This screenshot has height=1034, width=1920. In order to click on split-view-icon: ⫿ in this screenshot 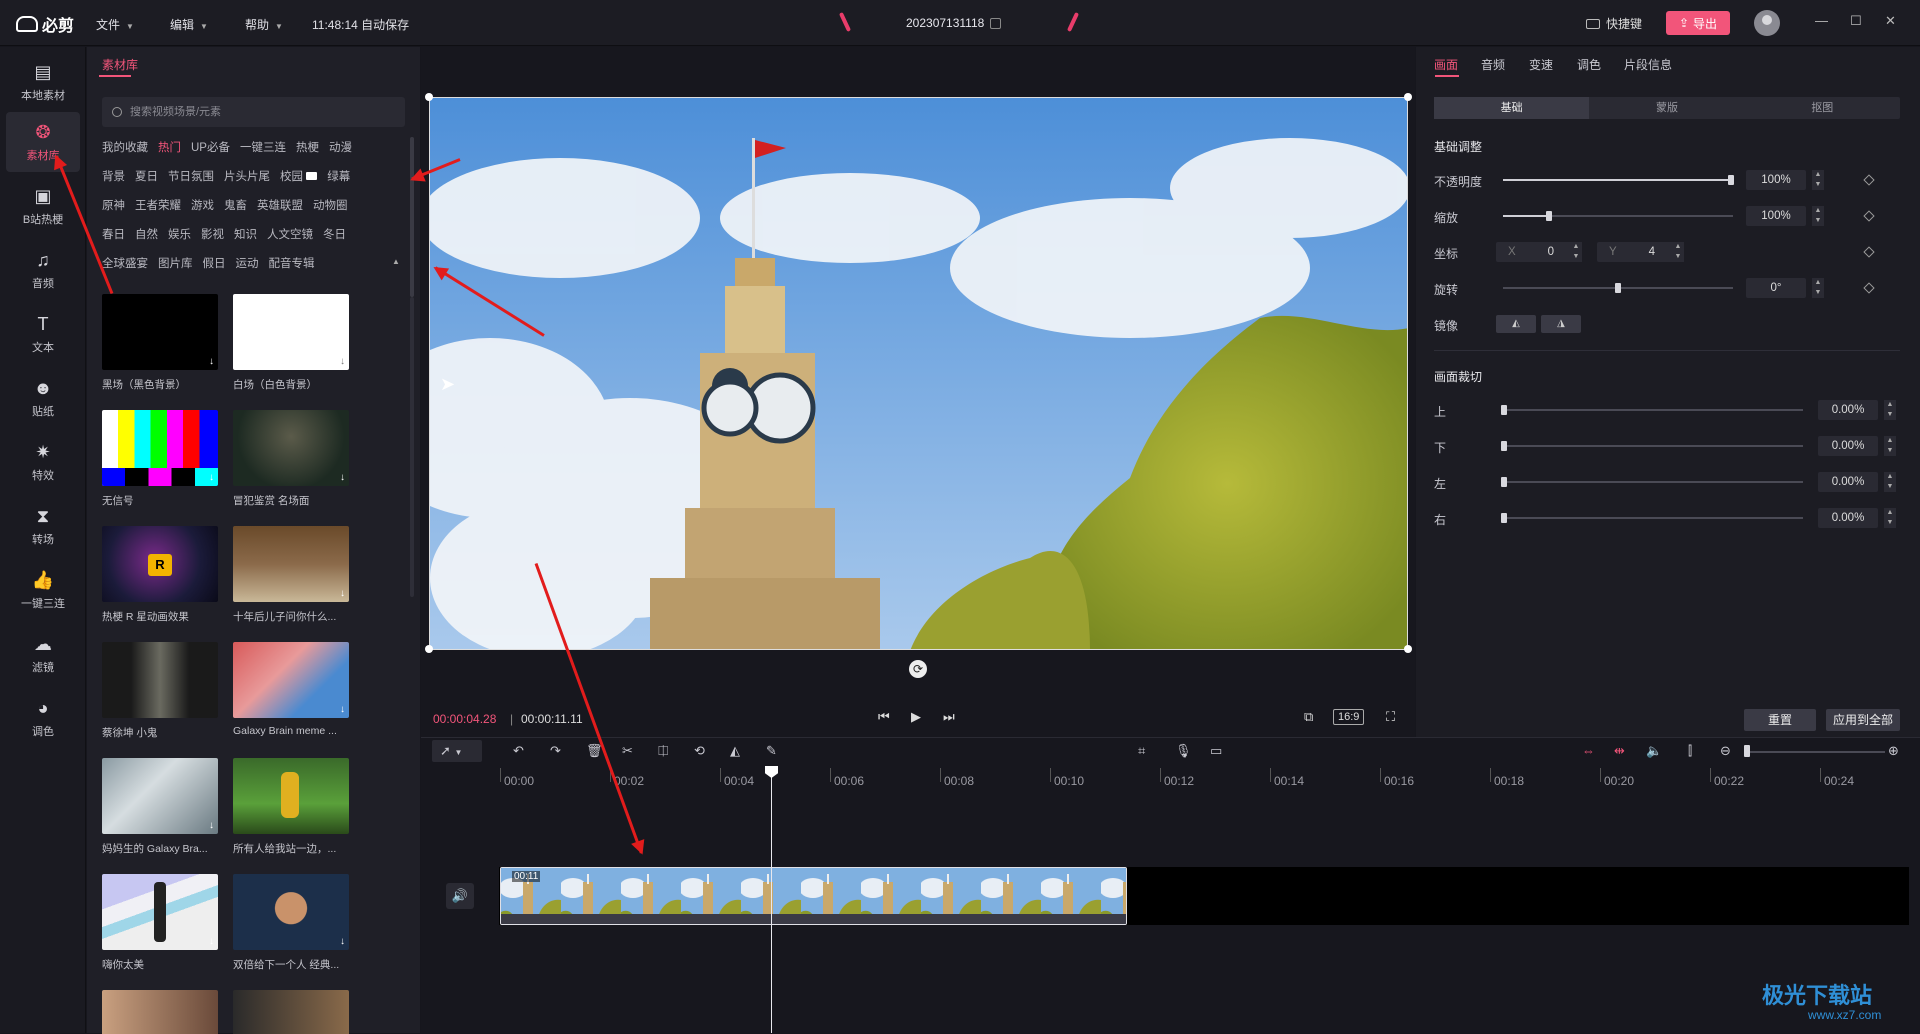, I will do `click(1690, 751)`.